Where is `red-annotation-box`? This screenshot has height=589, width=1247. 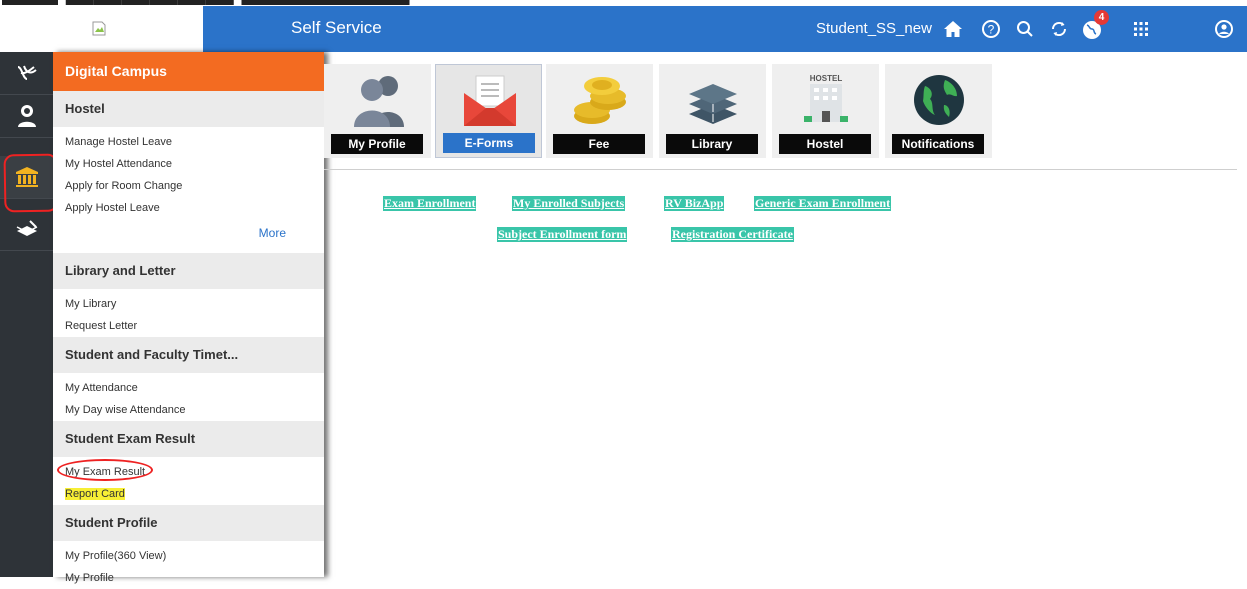
red-annotation-box is located at coordinates (31, 183).